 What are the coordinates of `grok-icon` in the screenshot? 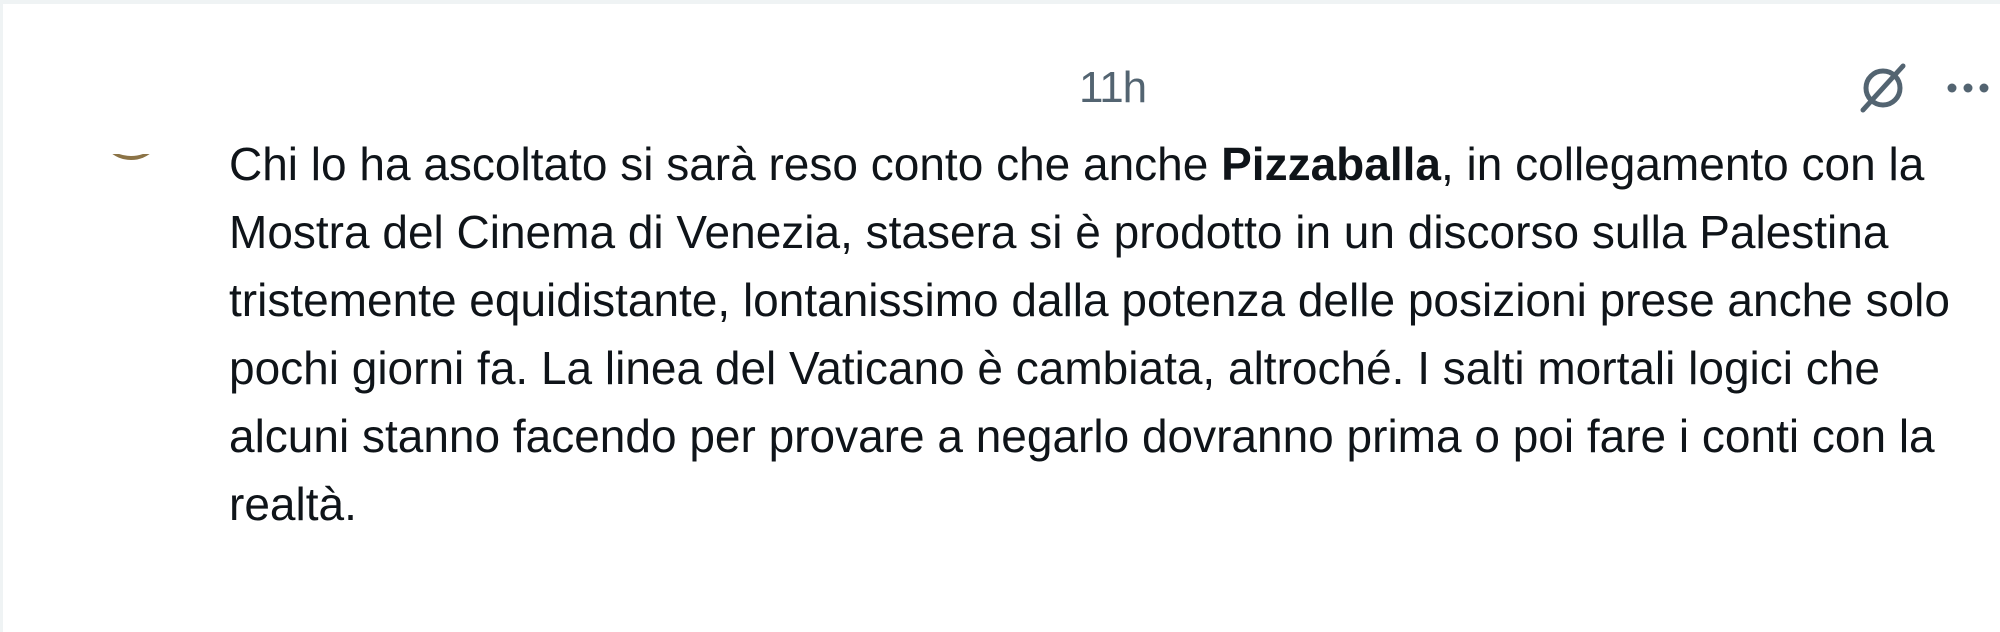 It's located at (1883, 88).